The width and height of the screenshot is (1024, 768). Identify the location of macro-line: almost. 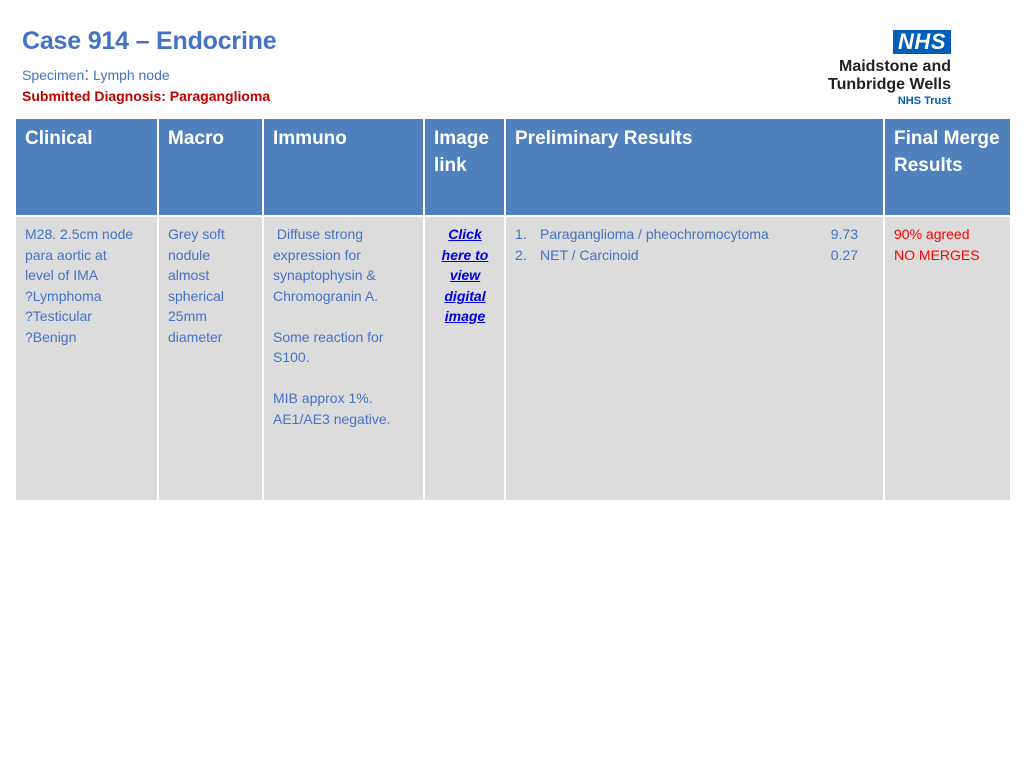
(189, 275).